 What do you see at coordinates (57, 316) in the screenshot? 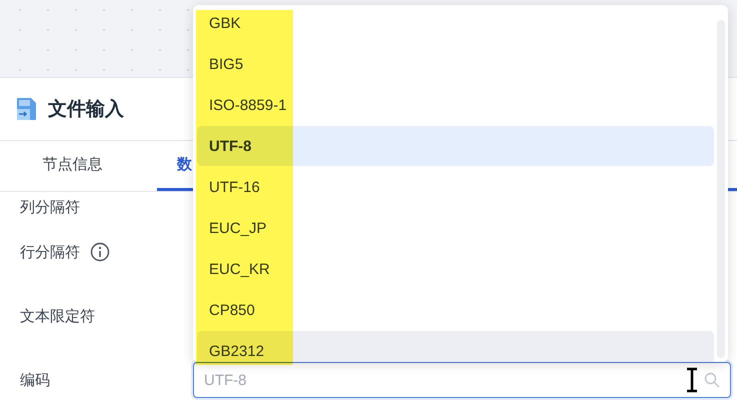
I see `field-label: 文本限定符` at bounding box center [57, 316].